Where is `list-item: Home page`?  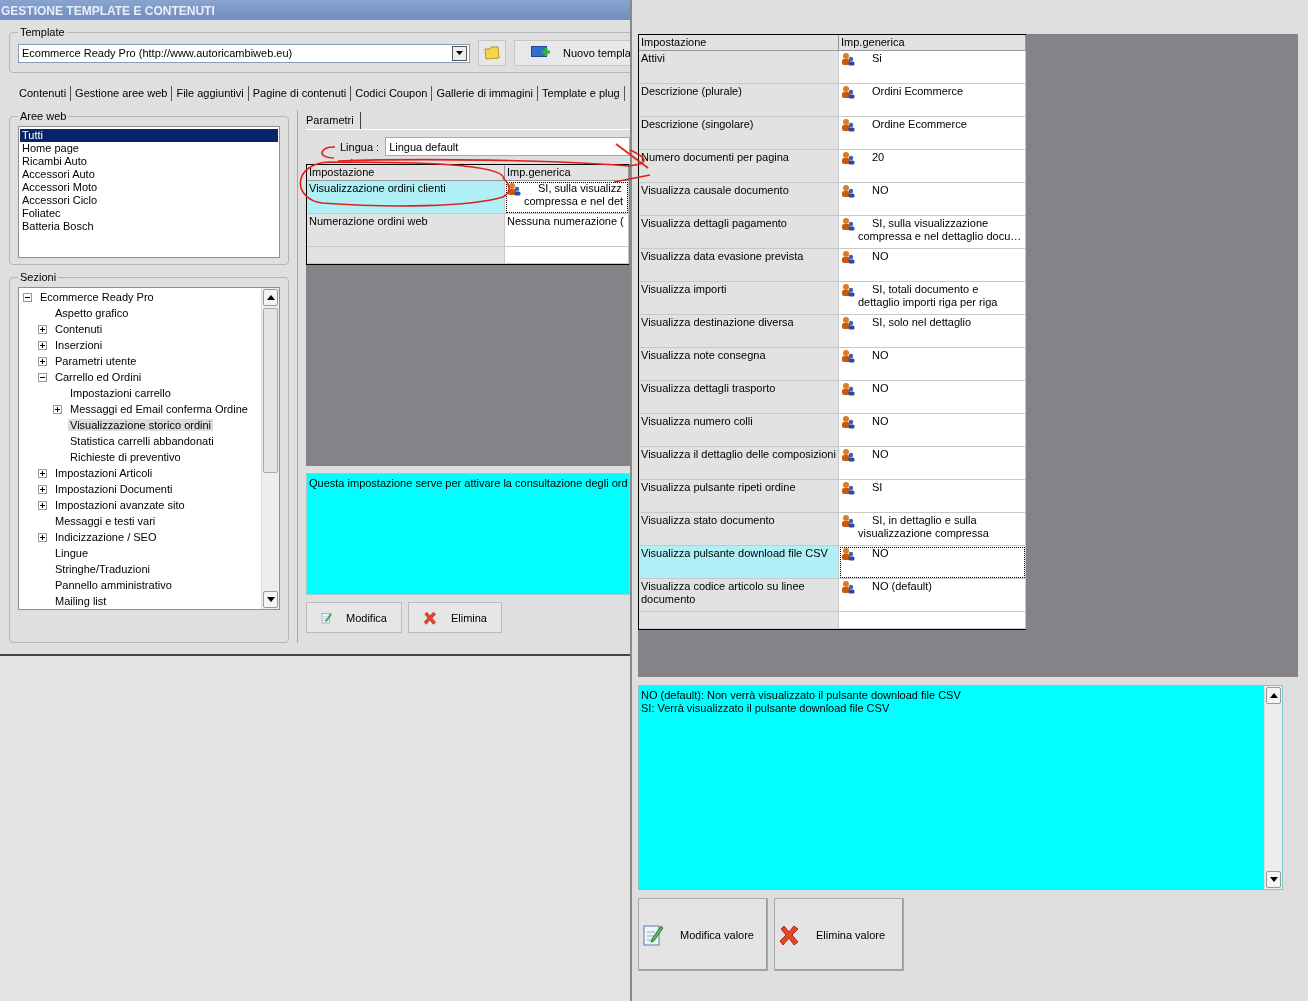 list-item: Home page is located at coordinates (149, 148).